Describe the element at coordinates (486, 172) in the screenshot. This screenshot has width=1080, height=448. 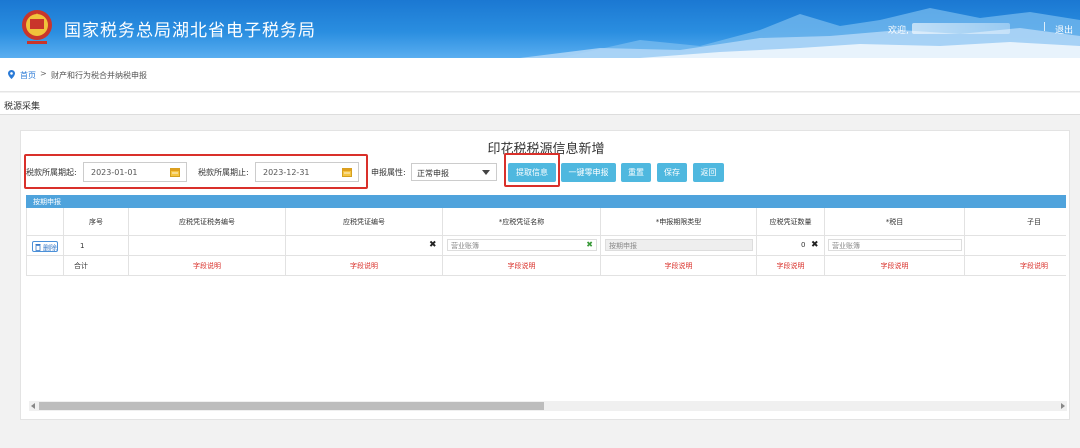
I see `chevron-down-icon` at that location.